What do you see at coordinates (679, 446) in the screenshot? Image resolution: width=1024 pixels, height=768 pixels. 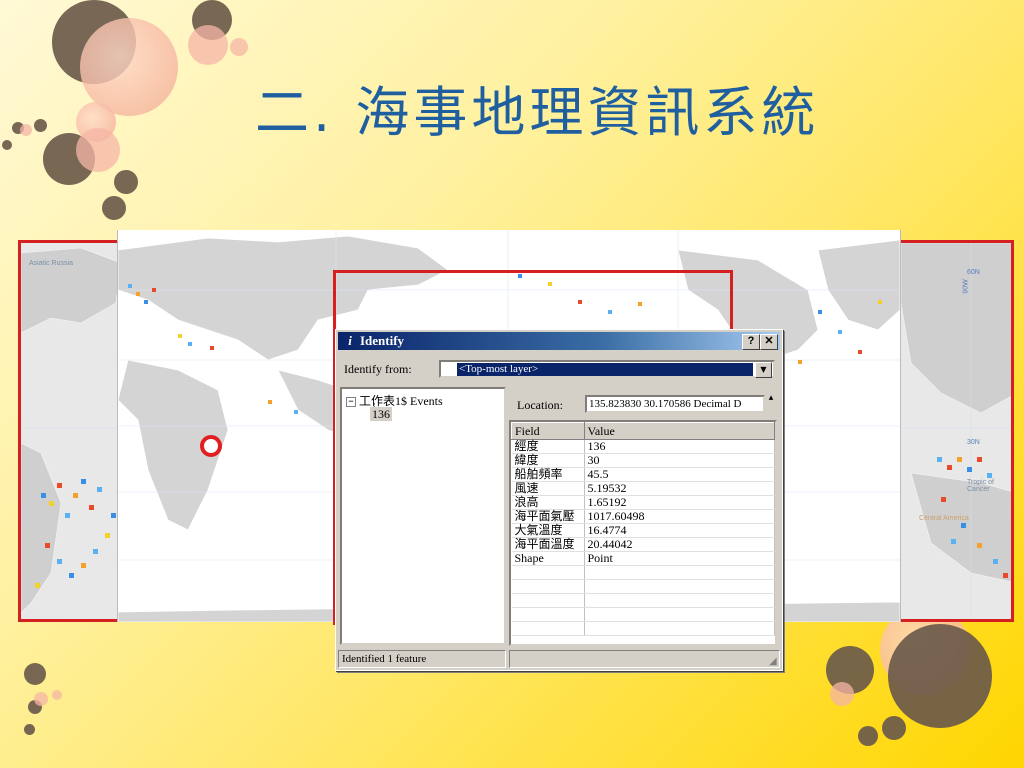 I see `value-cell: 136` at bounding box center [679, 446].